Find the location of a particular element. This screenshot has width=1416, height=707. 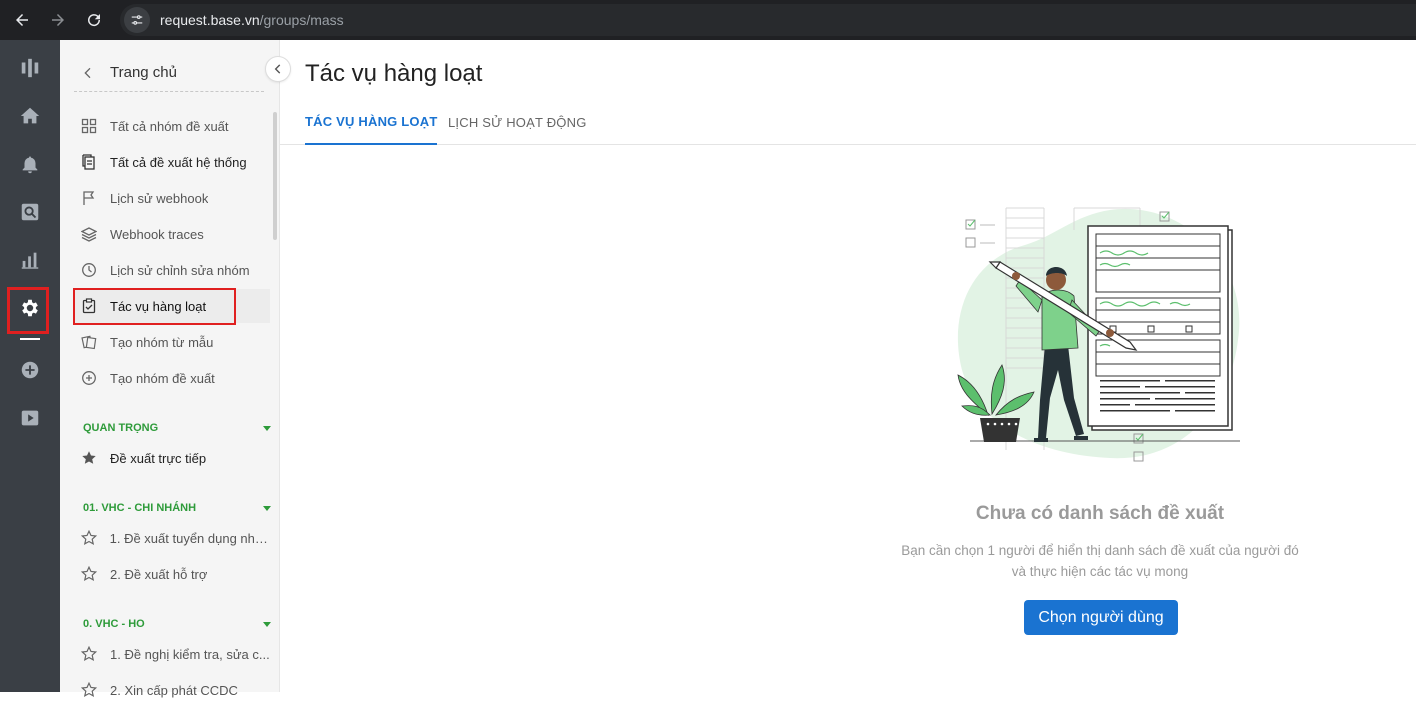

brand-logo-icon is located at coordinates (30, 68).